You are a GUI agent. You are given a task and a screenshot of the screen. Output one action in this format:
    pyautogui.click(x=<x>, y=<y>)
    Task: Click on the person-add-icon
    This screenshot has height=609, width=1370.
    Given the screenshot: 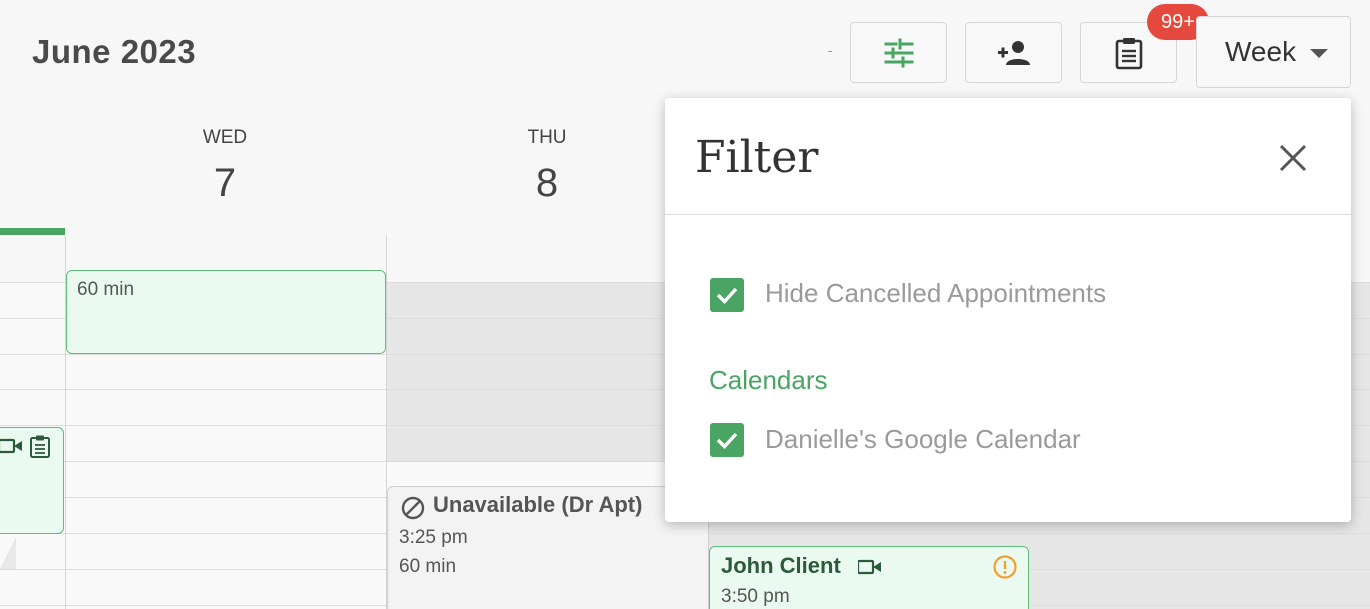 What is the action you would take?
    pyautogui.click(x=1013, y=52)
    